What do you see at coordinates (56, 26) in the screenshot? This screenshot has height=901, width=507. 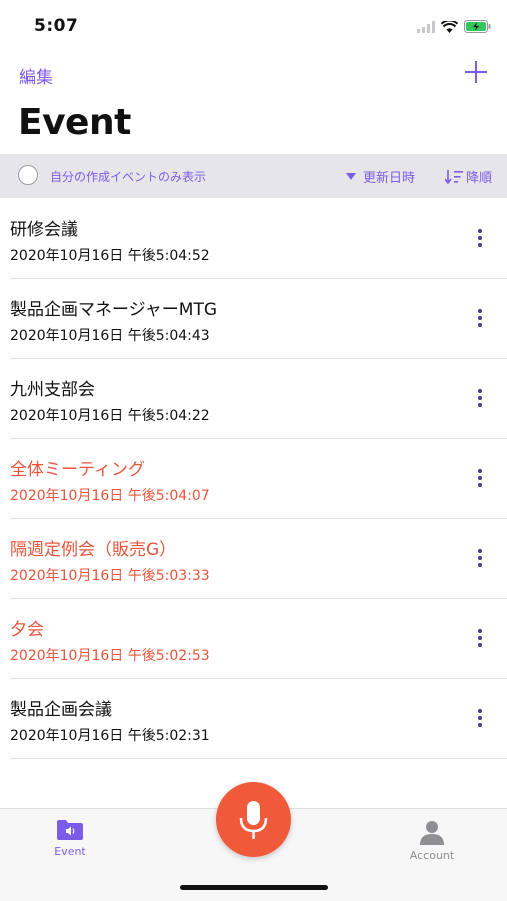 I see `status-time: 5:07` at bounding box center [56, 26].